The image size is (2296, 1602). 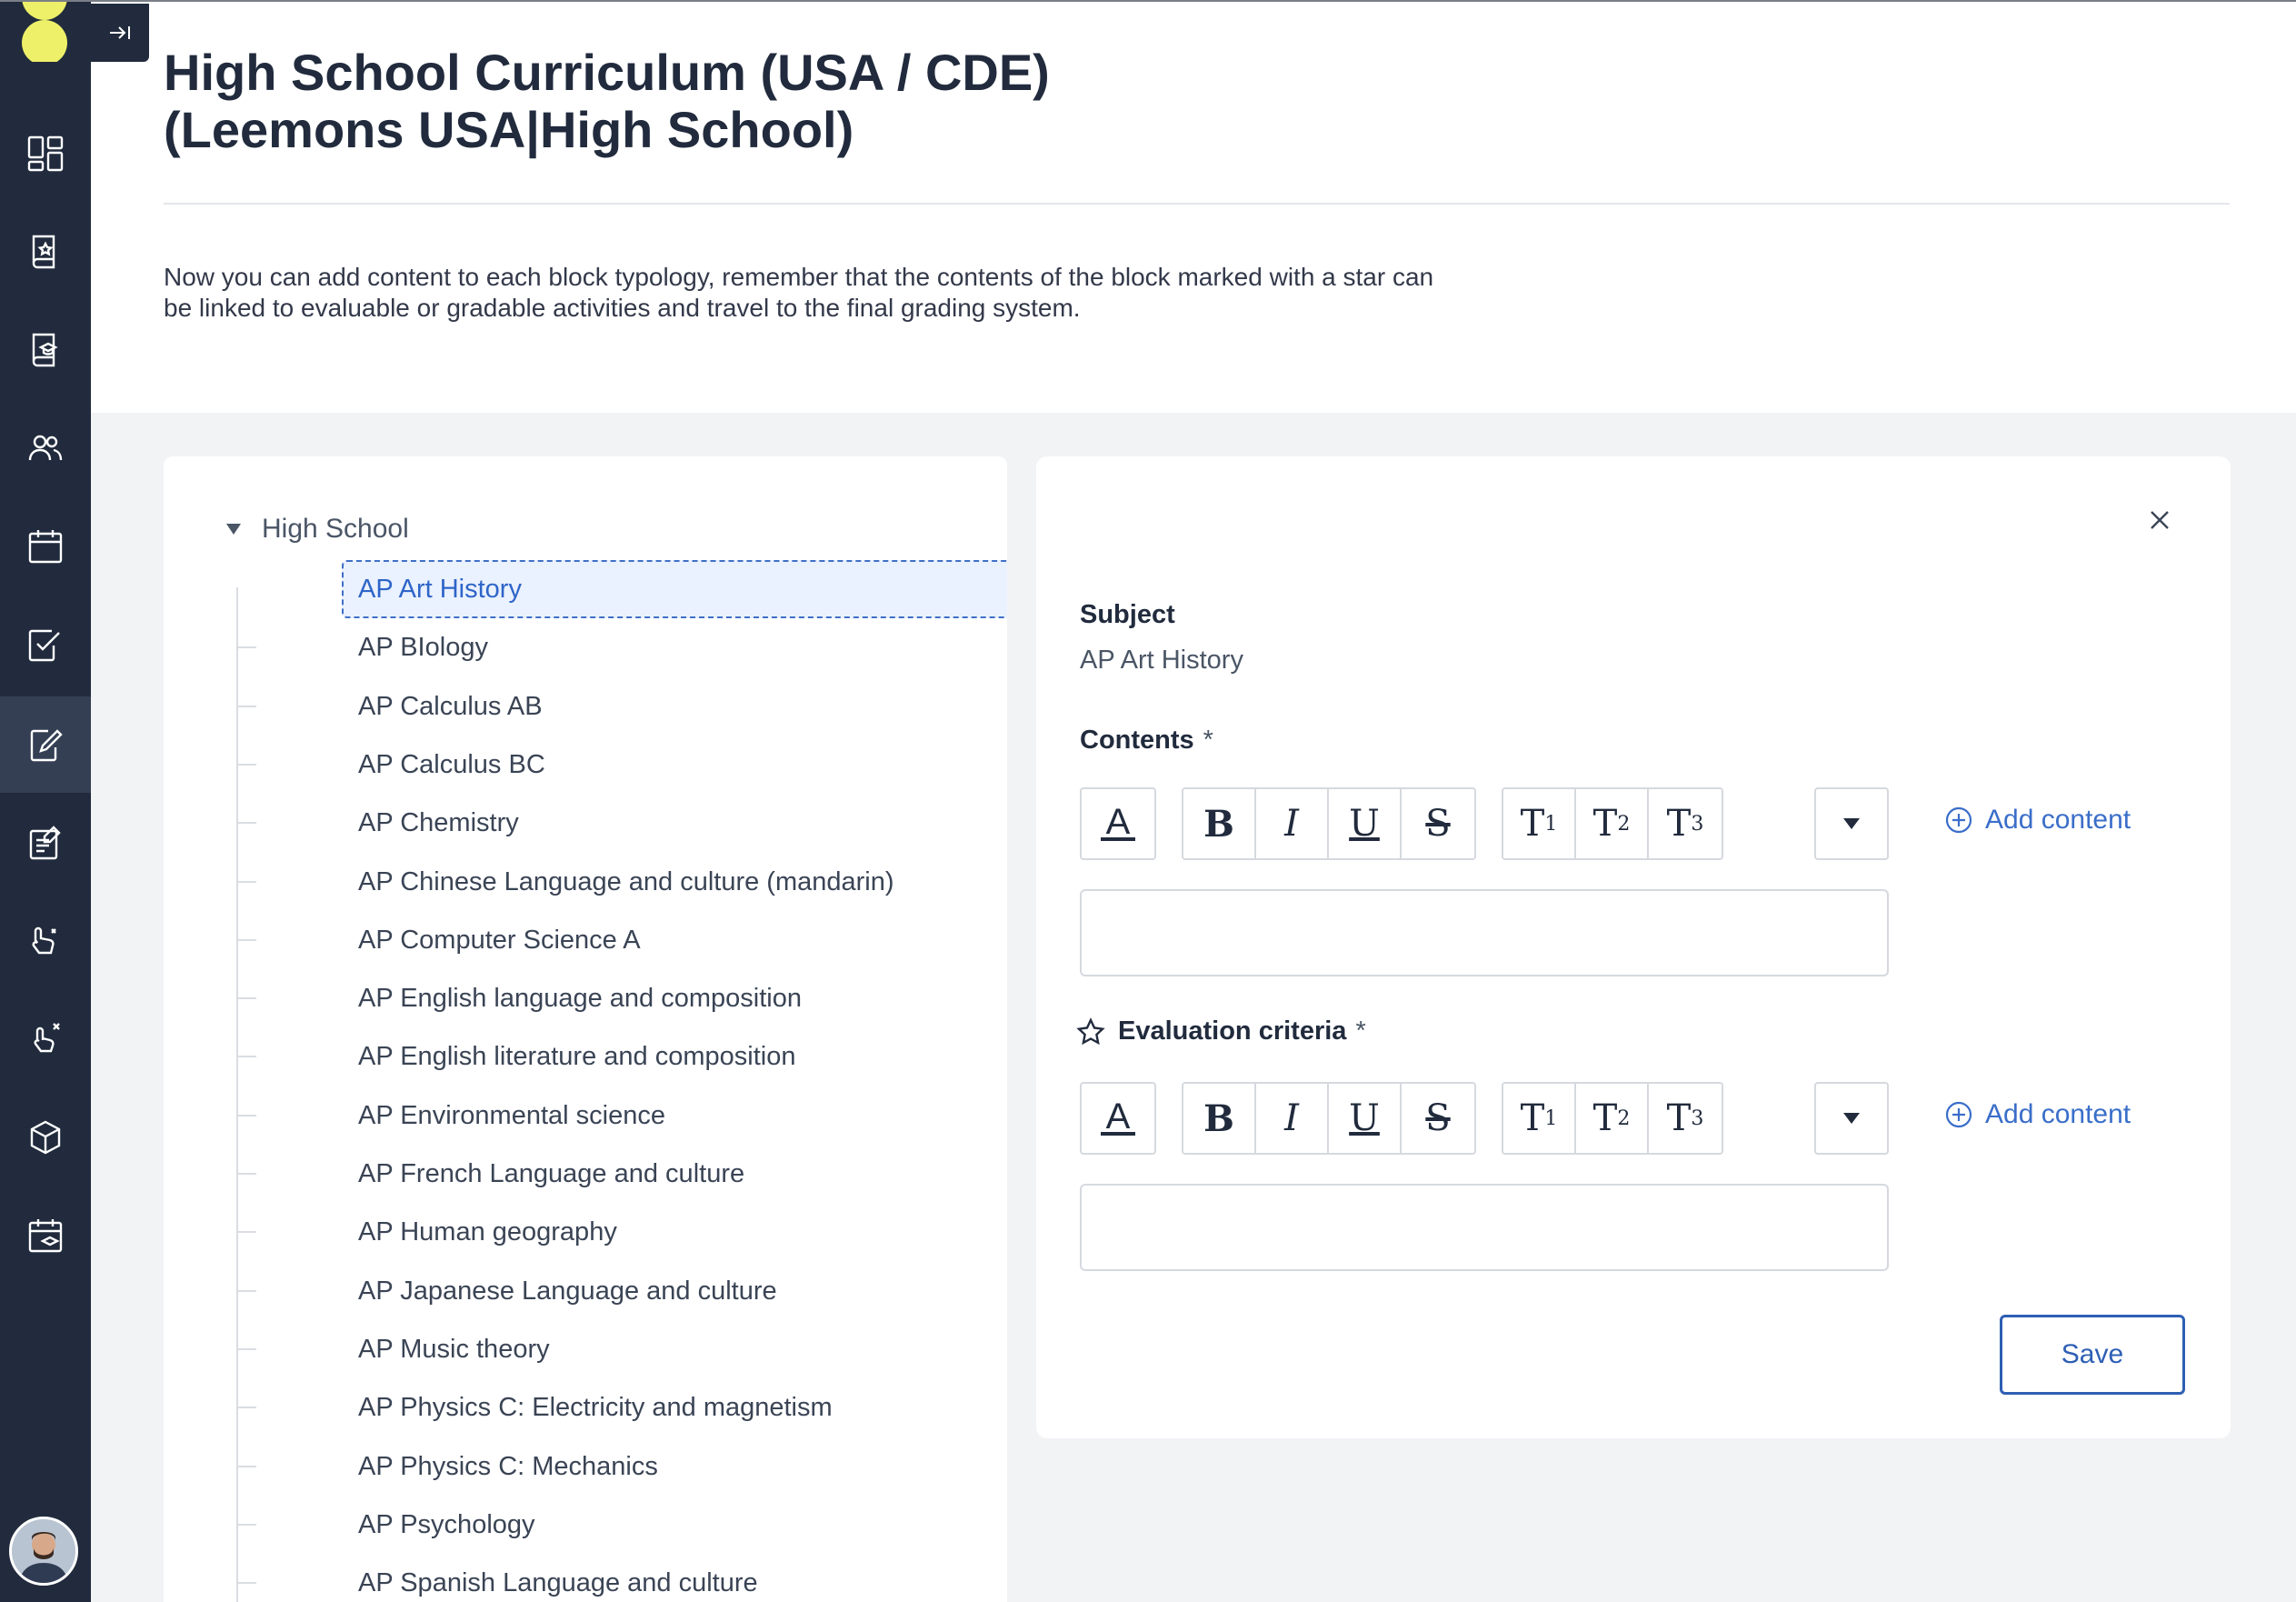 What do you see at coordinates (1484, 1227) in the screenshot?
I see `evaluation-editor` at bounding box center [1484, 1227].